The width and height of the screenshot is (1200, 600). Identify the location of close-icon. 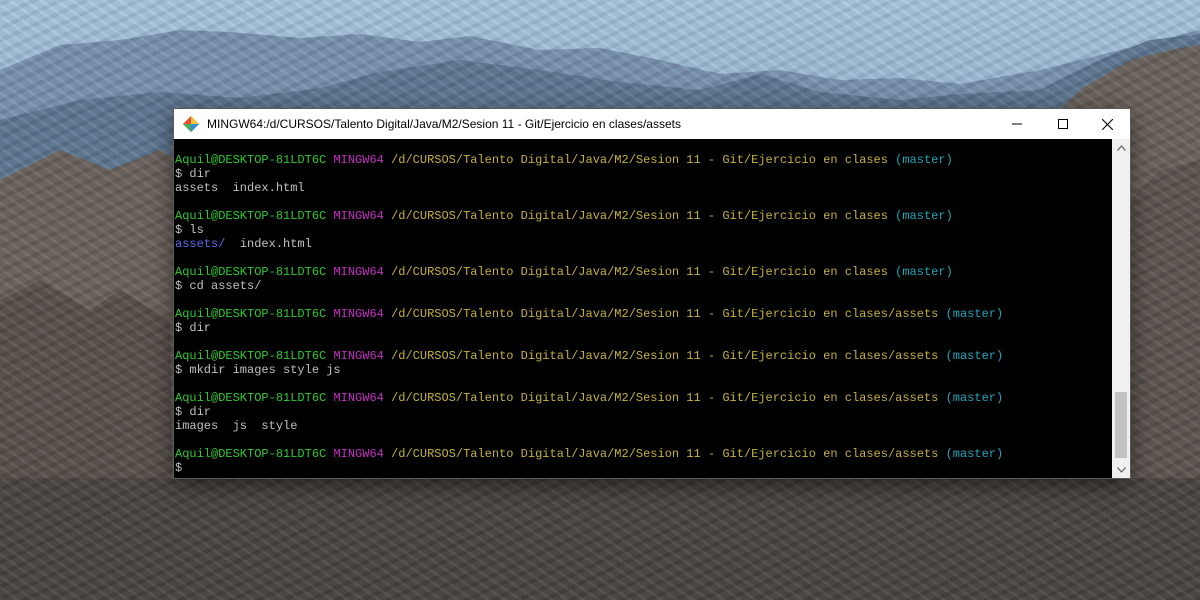
(1107, 124).